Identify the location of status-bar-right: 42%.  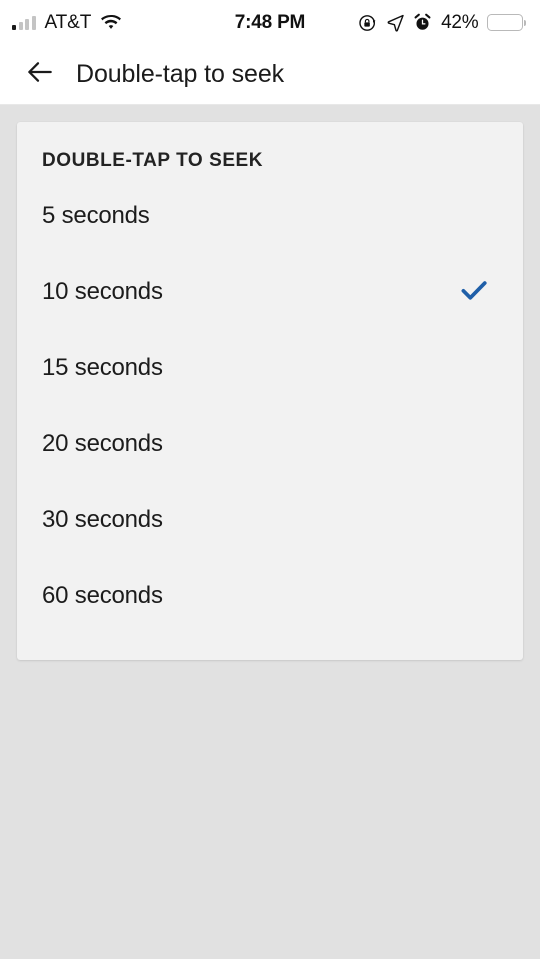
(442, 23).